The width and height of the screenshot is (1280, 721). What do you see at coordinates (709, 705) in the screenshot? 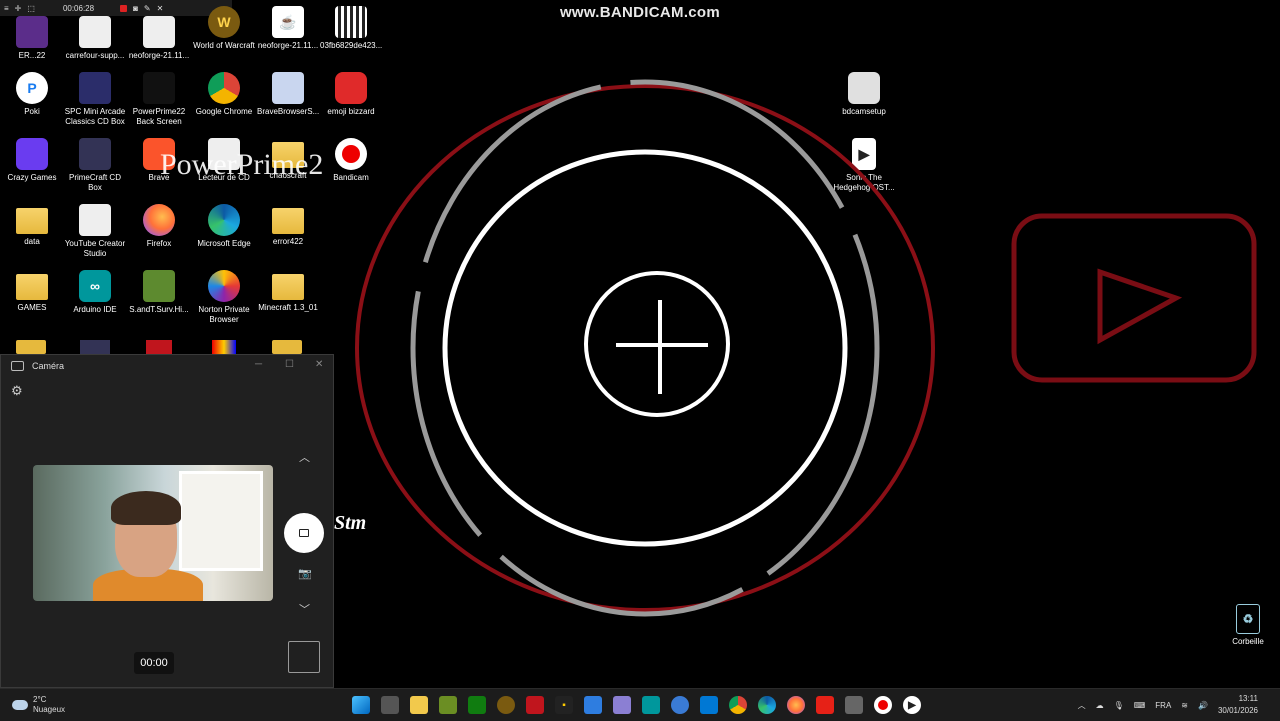
I see `vscode-icon` at bounding box center [709, 705].